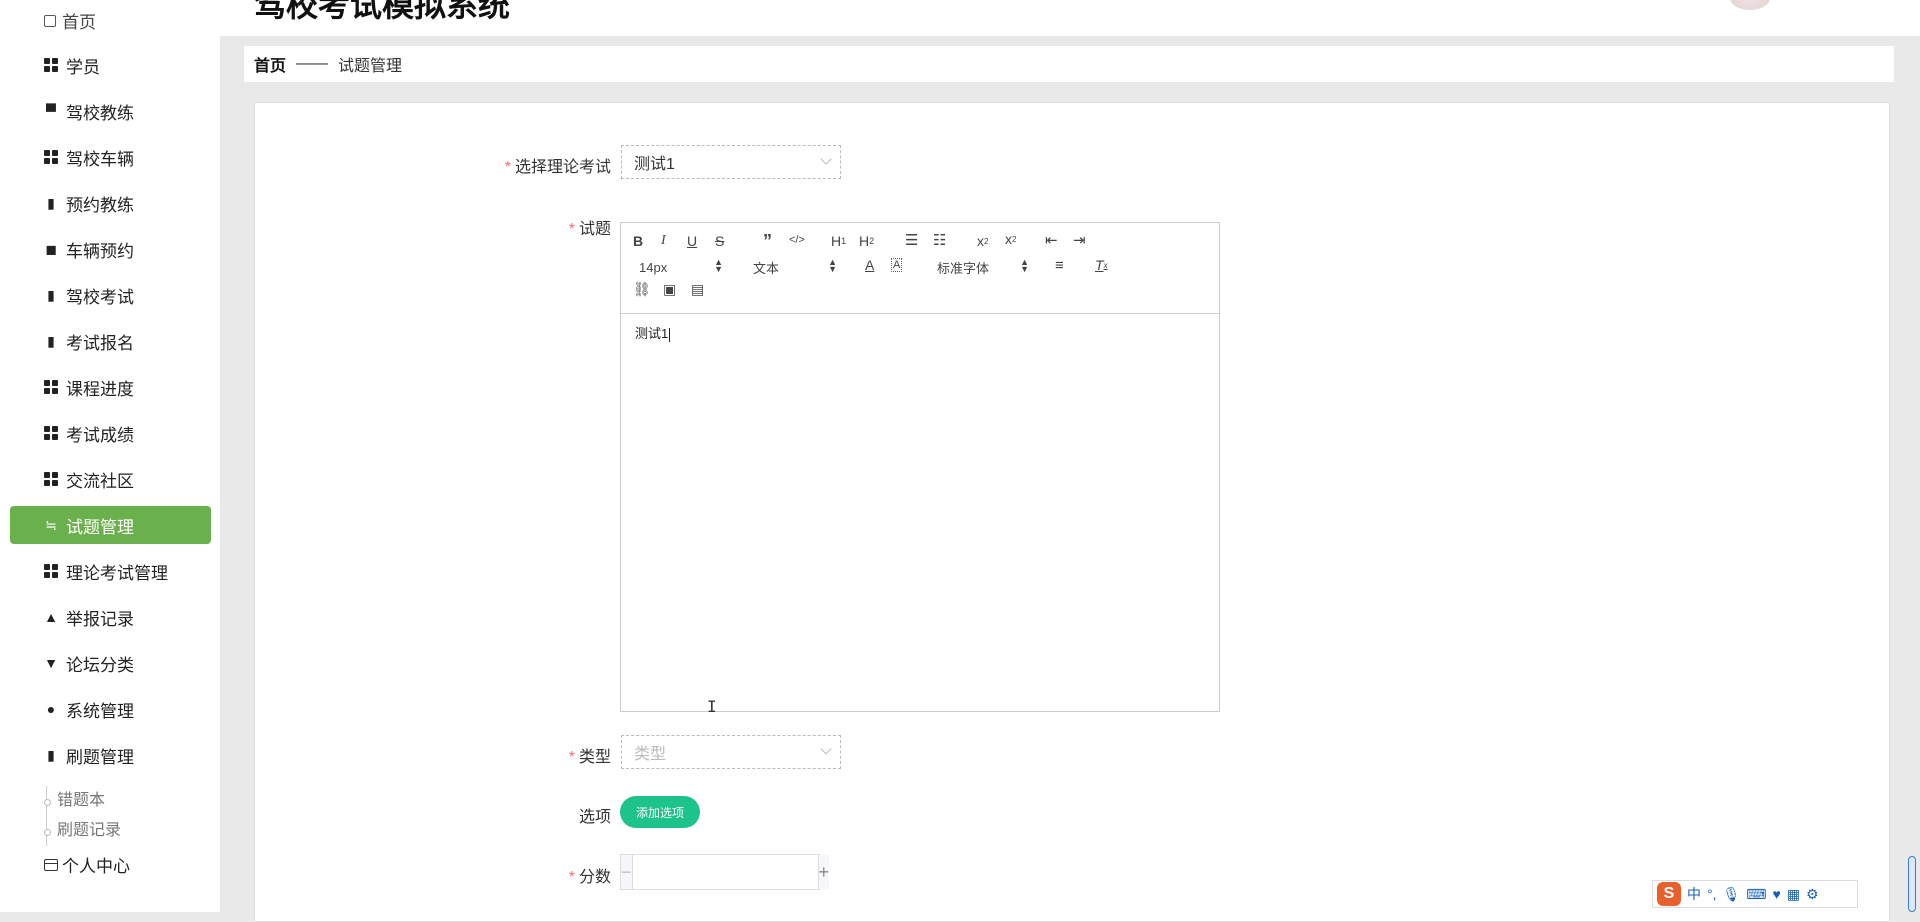 This screenshot has height=922, width=1920. What do you see at coordinates (110, 65) in the screenshot?
I see `sidebar-item-0: 学员` at bounding box center [110, 65].